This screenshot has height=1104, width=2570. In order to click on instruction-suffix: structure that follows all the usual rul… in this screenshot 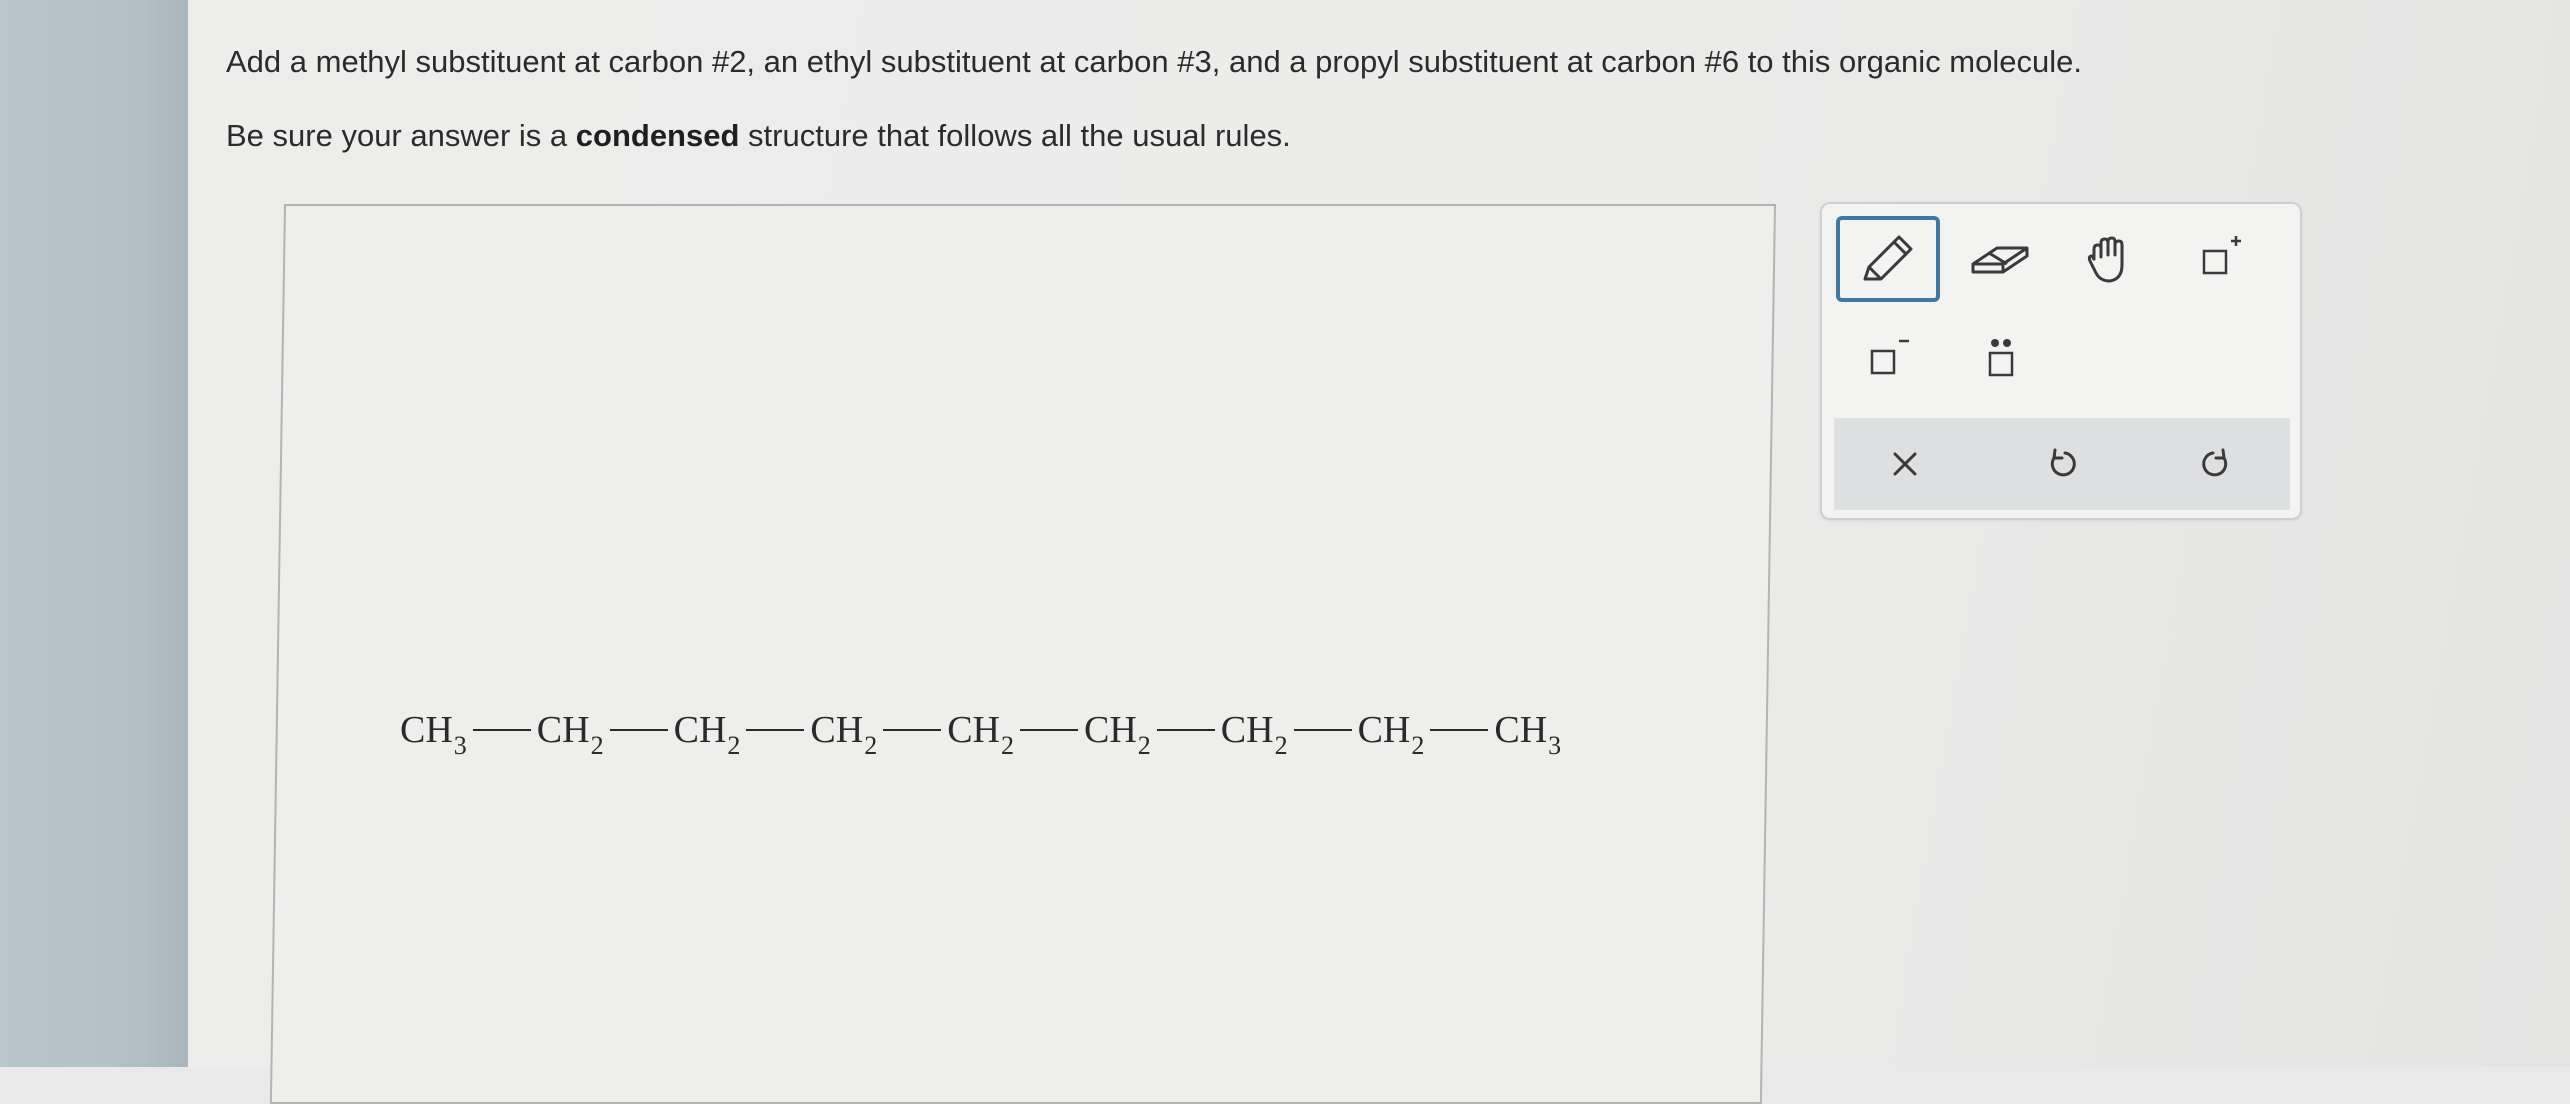, I will do `click(1015, 135)`.